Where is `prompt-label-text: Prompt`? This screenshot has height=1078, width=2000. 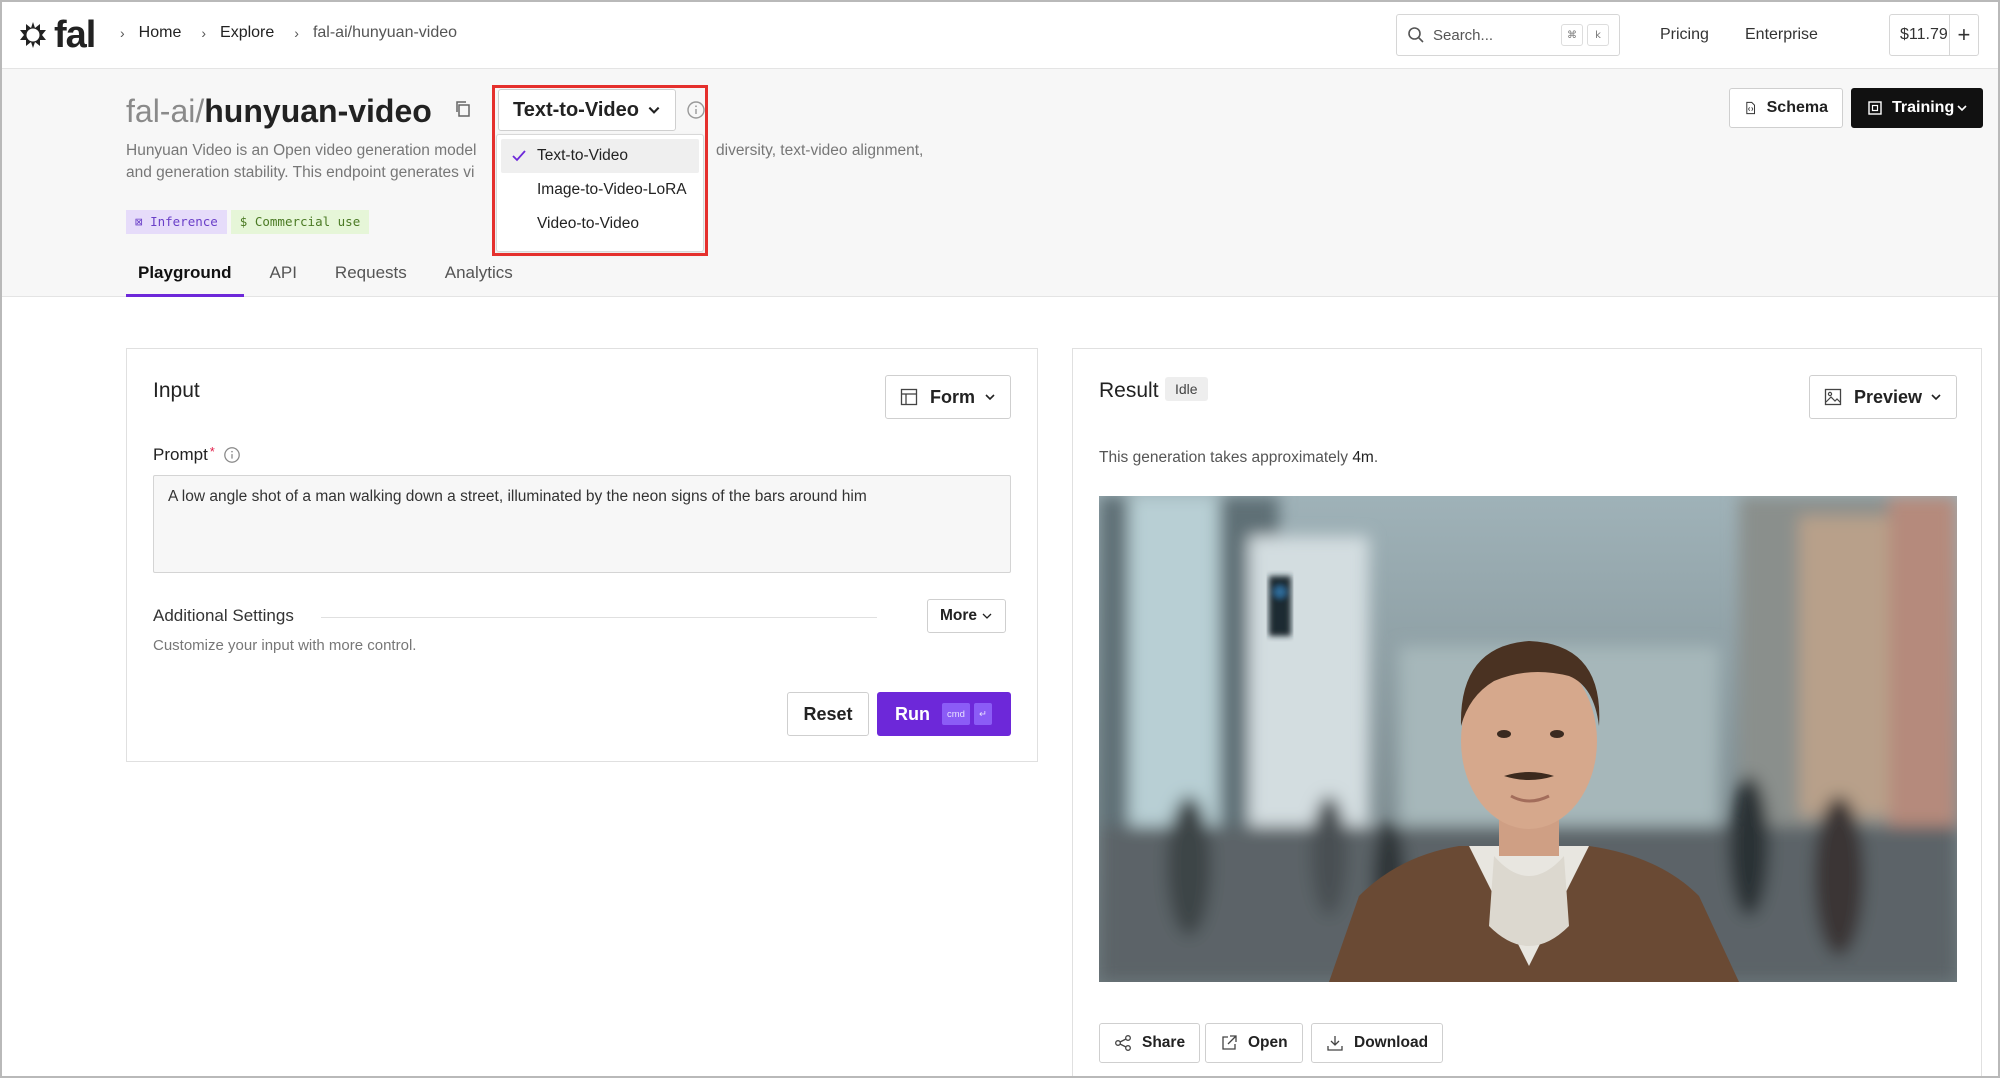 prompt-label-text: Prompt is located at coordinates (180, 454).